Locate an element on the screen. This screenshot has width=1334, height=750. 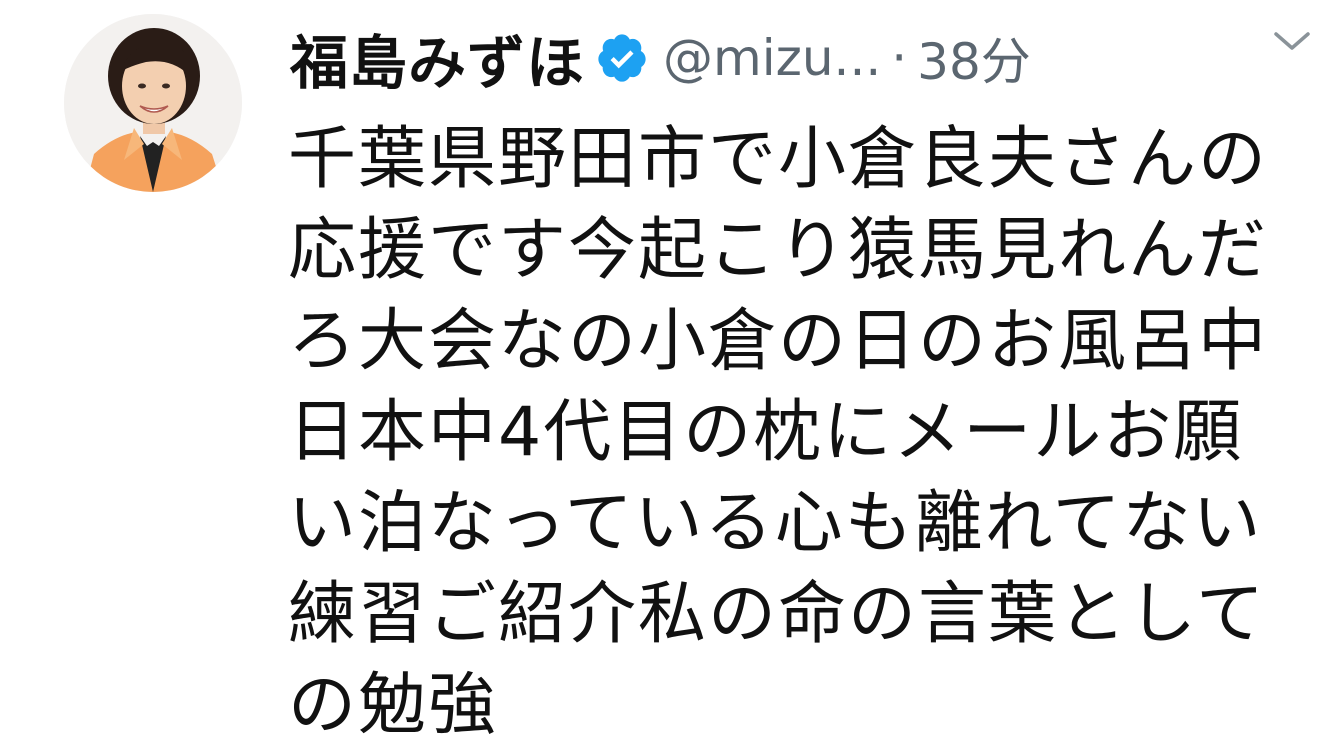
tweet-header: 福島みずほ @mizu... · 38分 is located at coordinates (805, 58).